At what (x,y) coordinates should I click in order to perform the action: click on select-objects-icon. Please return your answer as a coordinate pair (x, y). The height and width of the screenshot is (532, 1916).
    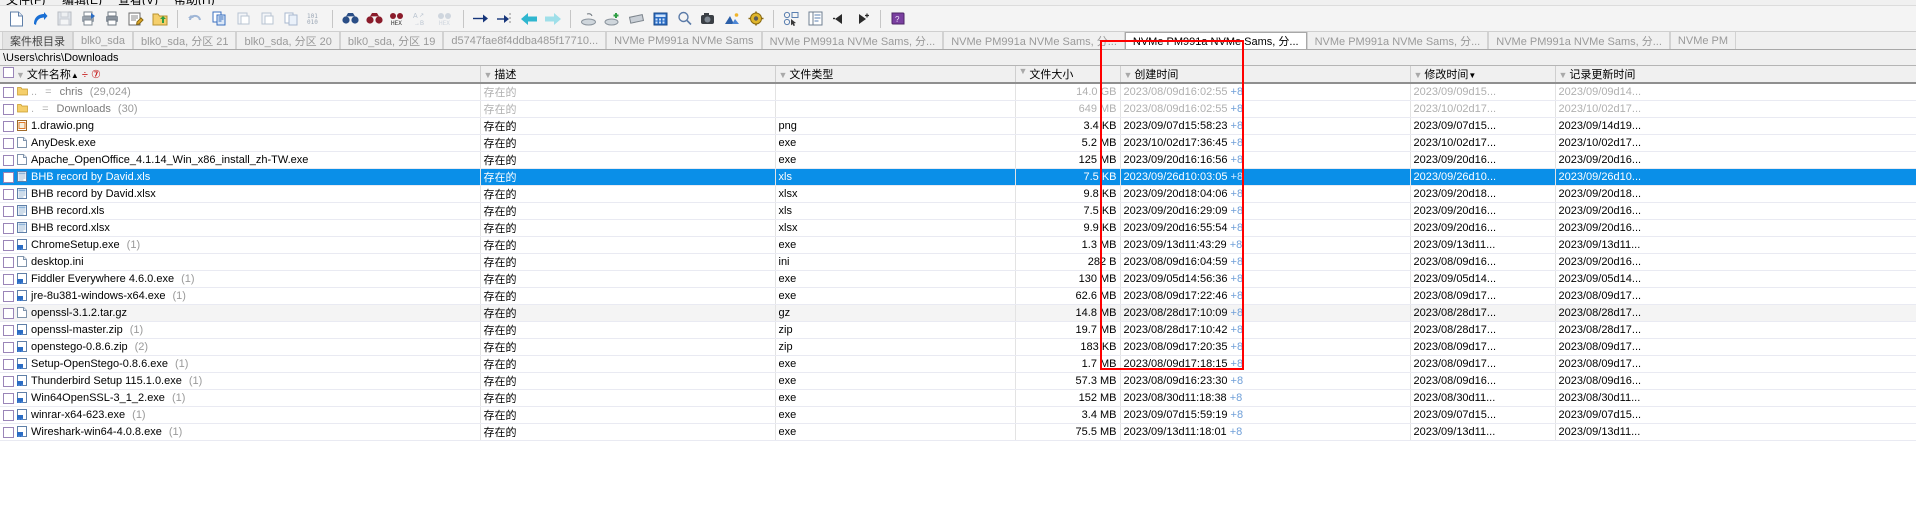
    Looking at the image, I should click on (791, 19).